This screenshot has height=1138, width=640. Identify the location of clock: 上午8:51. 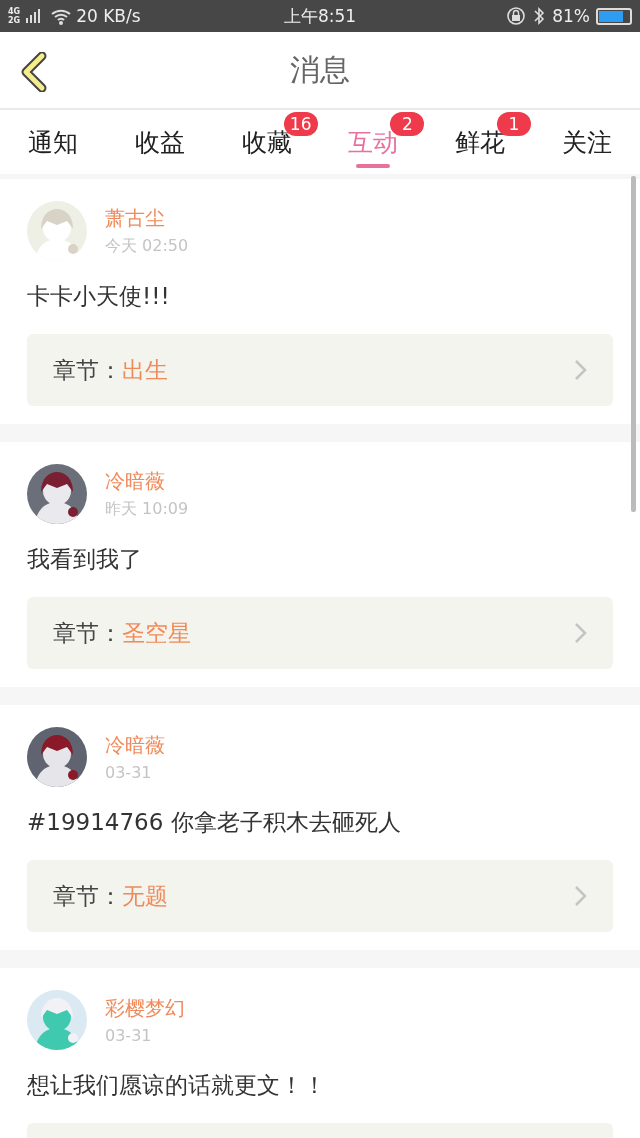
(320, 15).